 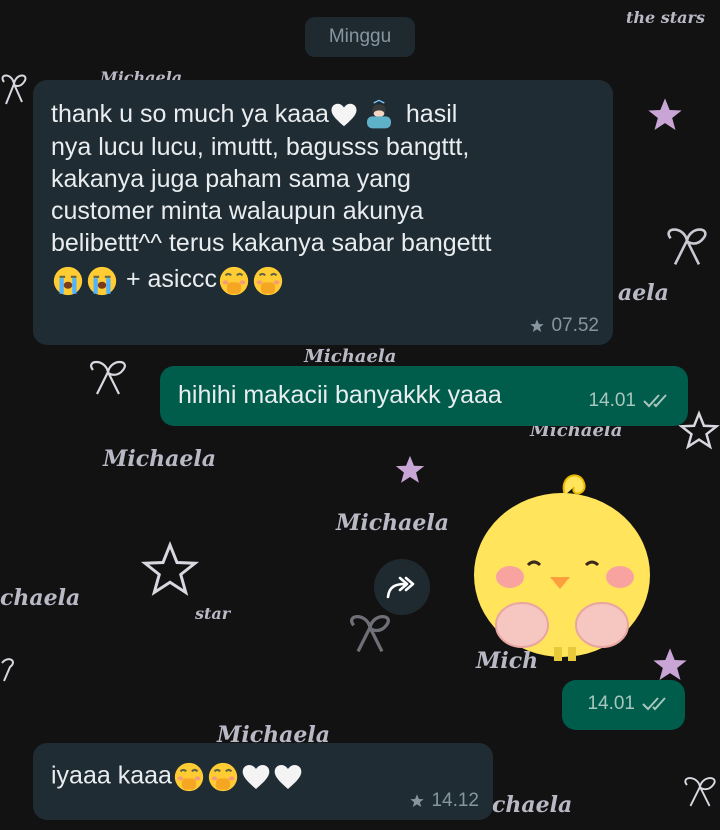 I want to click on wallpaper-text: star, so click(x=213, y=613).